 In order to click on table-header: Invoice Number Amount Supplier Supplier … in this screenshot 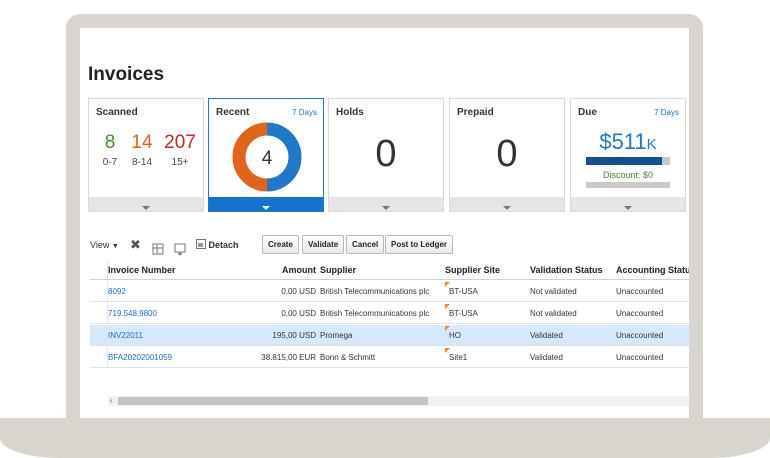, I will do `click(389, 270)`.